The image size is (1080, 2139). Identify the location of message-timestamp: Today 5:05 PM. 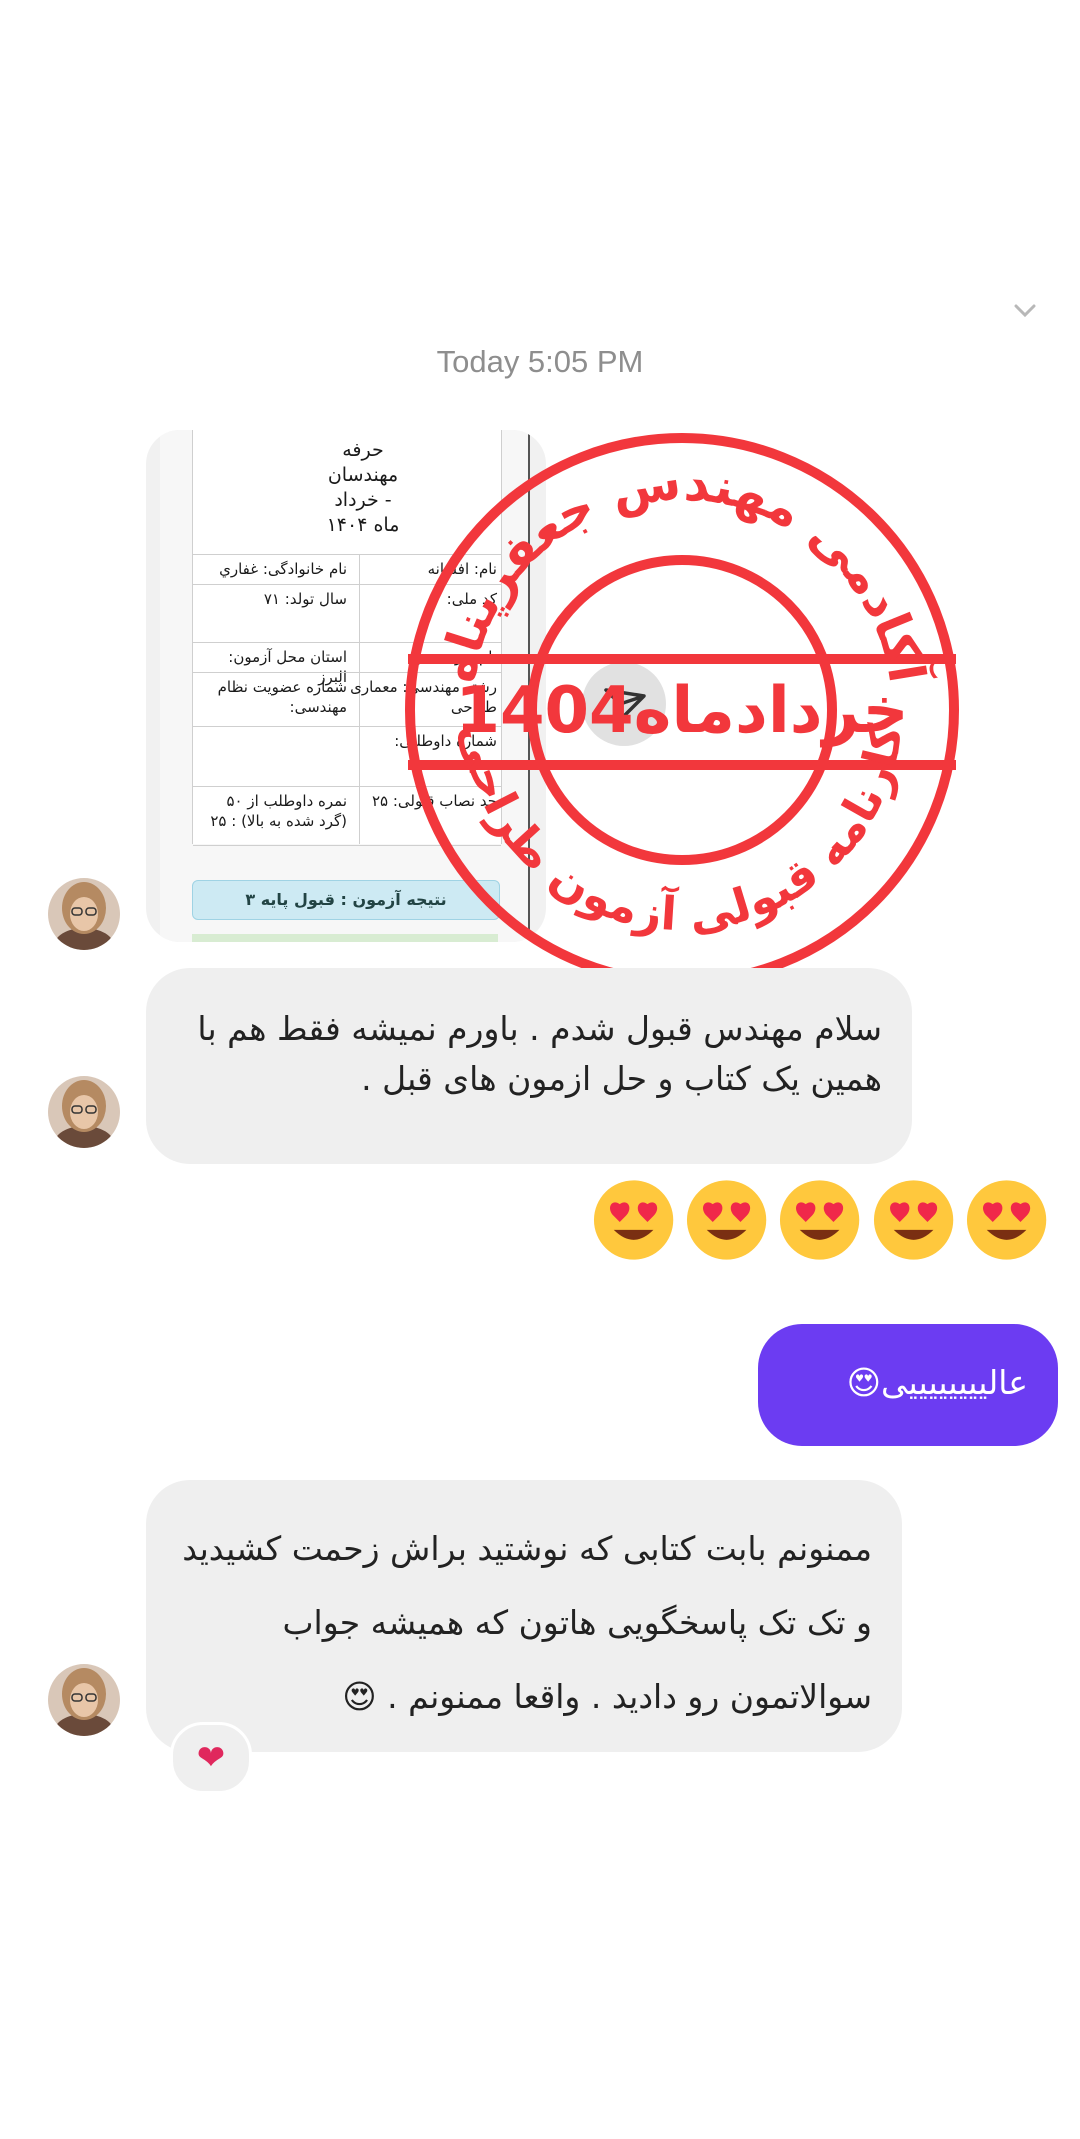
(540, 361).